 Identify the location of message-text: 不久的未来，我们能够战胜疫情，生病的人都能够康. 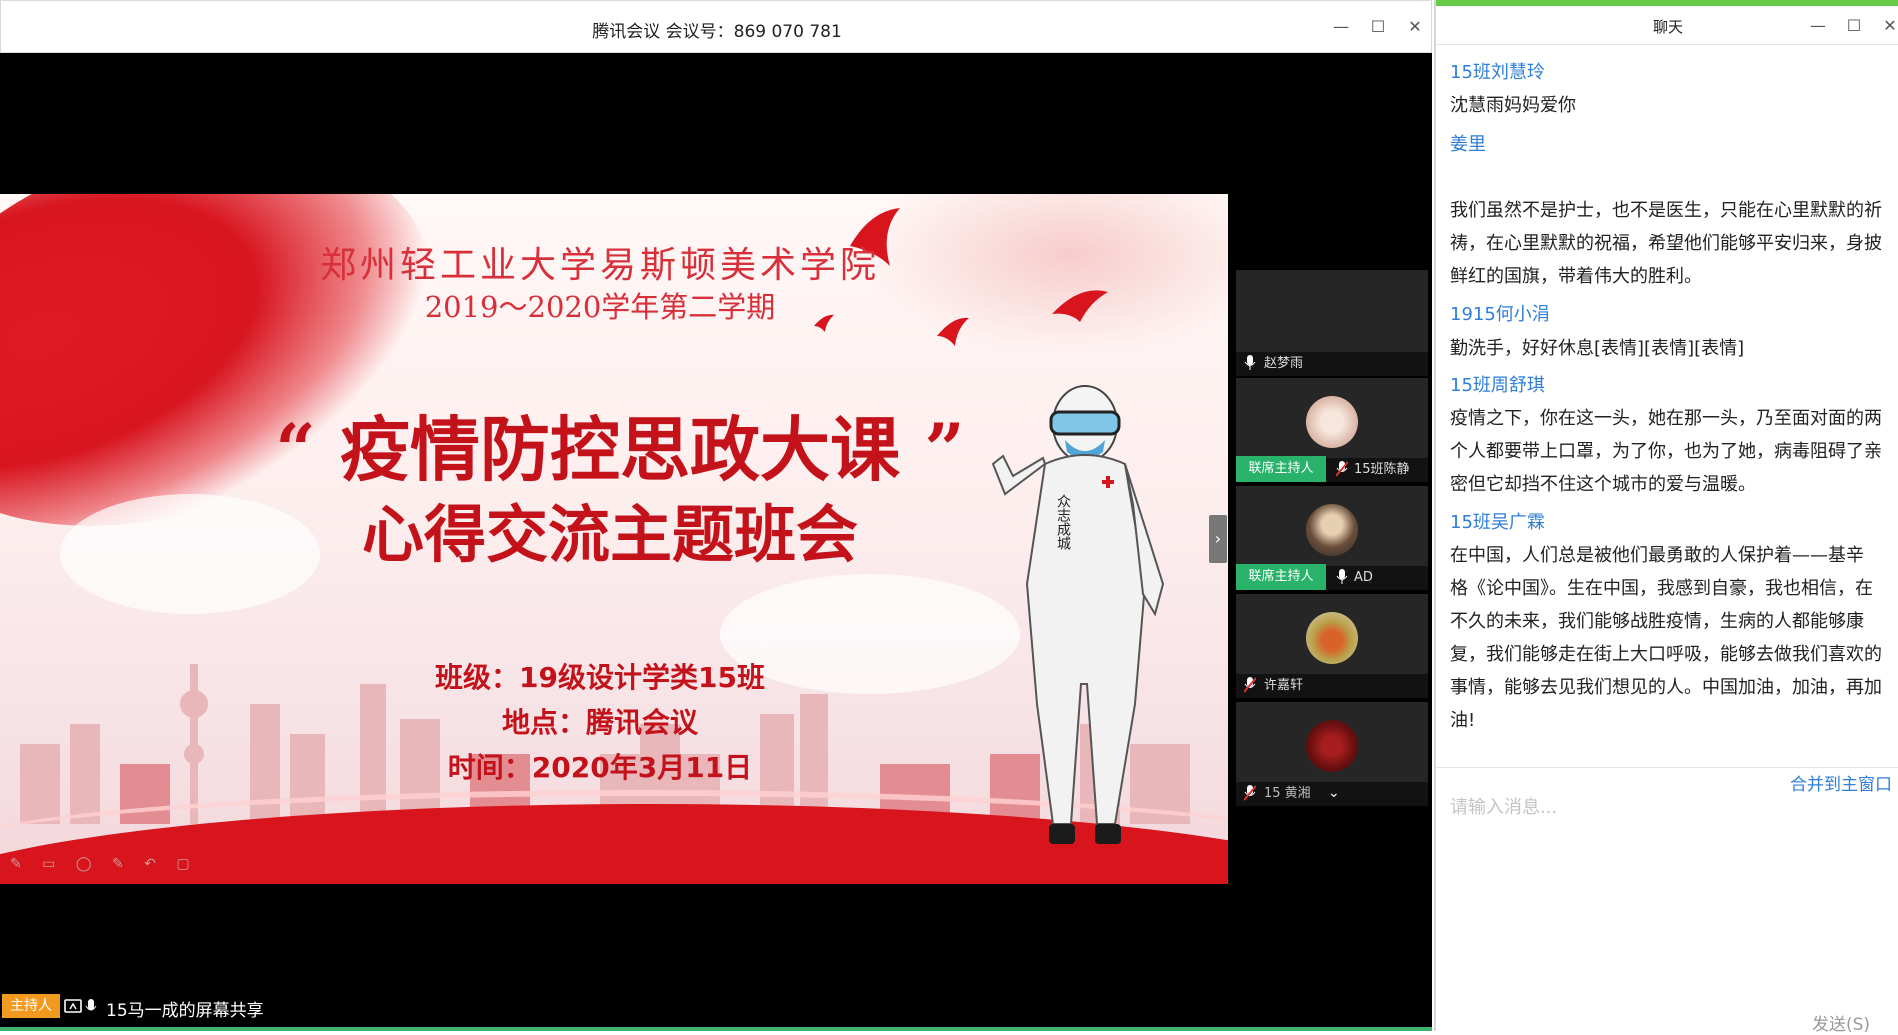
(1657, 621).